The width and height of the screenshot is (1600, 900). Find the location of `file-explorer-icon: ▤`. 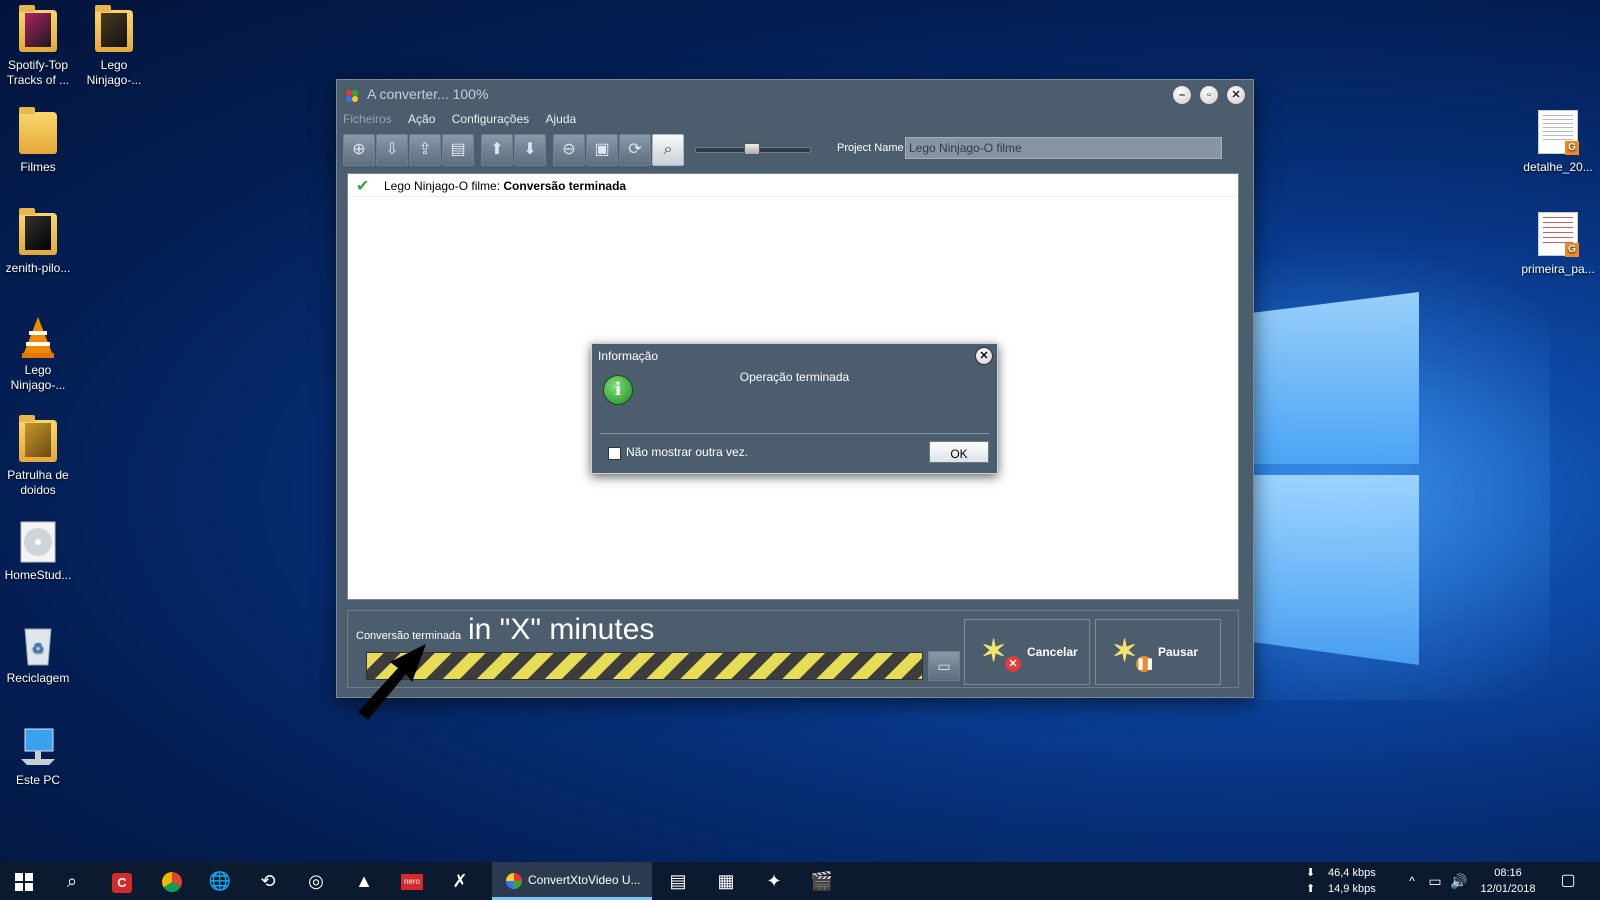

file-explorer-icon: ▤ is located at coordinates (678, 881).